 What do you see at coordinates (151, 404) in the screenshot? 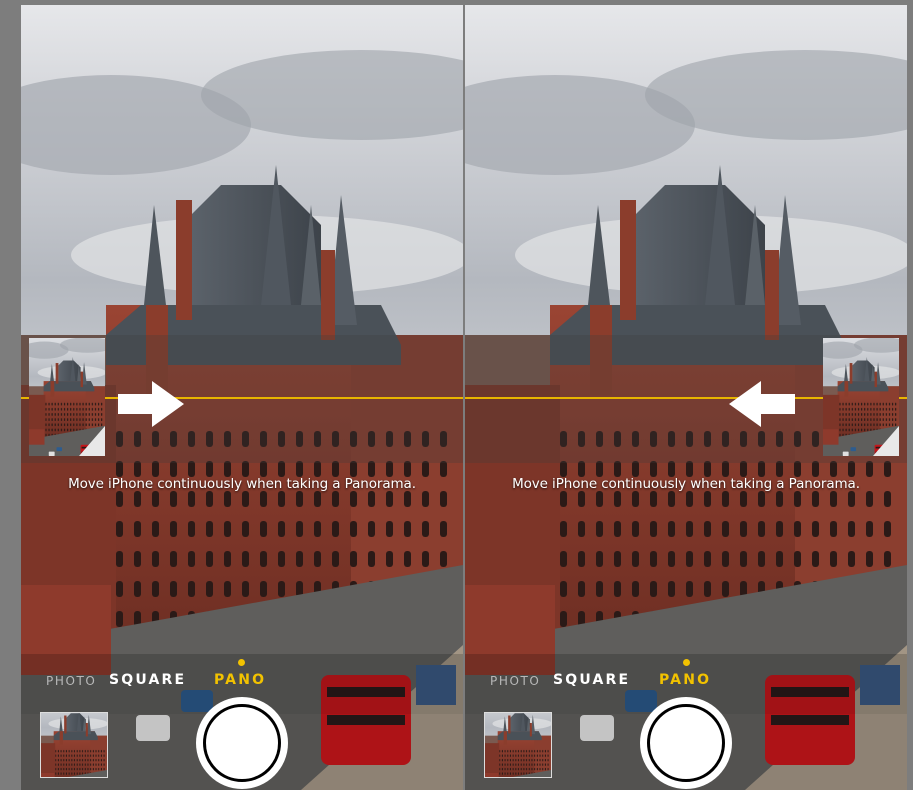
I see `arrow-right-icon` at bounding box center [151, 404].